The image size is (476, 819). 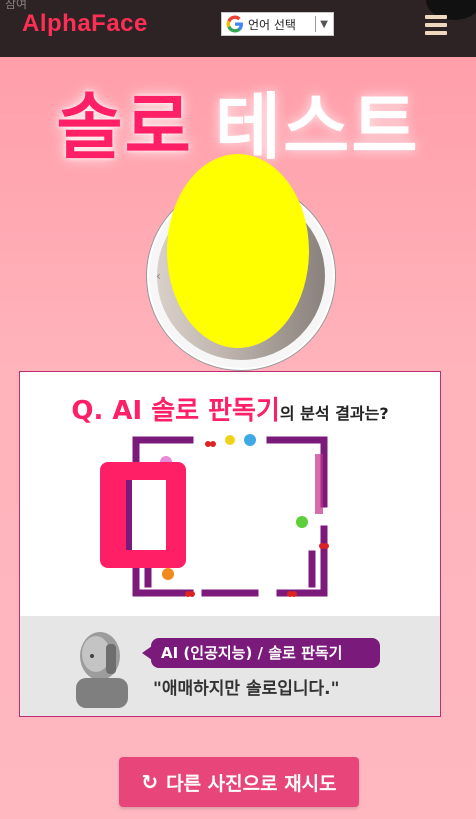 What do you see at coordinates (146, 515) in the screenshot?
I see `score-zero-hole` at bounding box center [146, 515].